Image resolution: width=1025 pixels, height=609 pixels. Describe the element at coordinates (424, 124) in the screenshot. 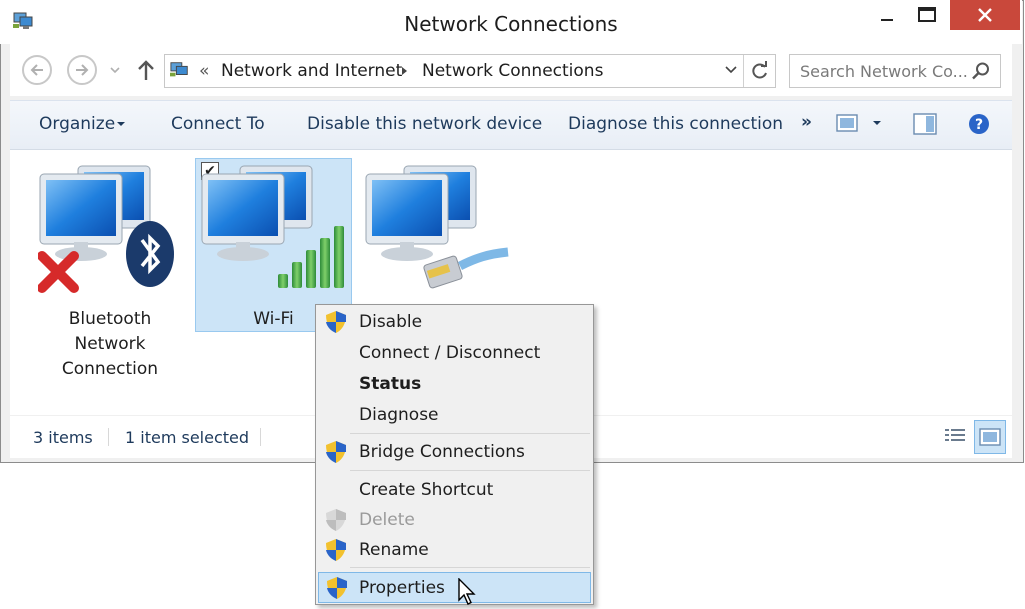

I see `disable-device-button: Disable this network device` at that location.